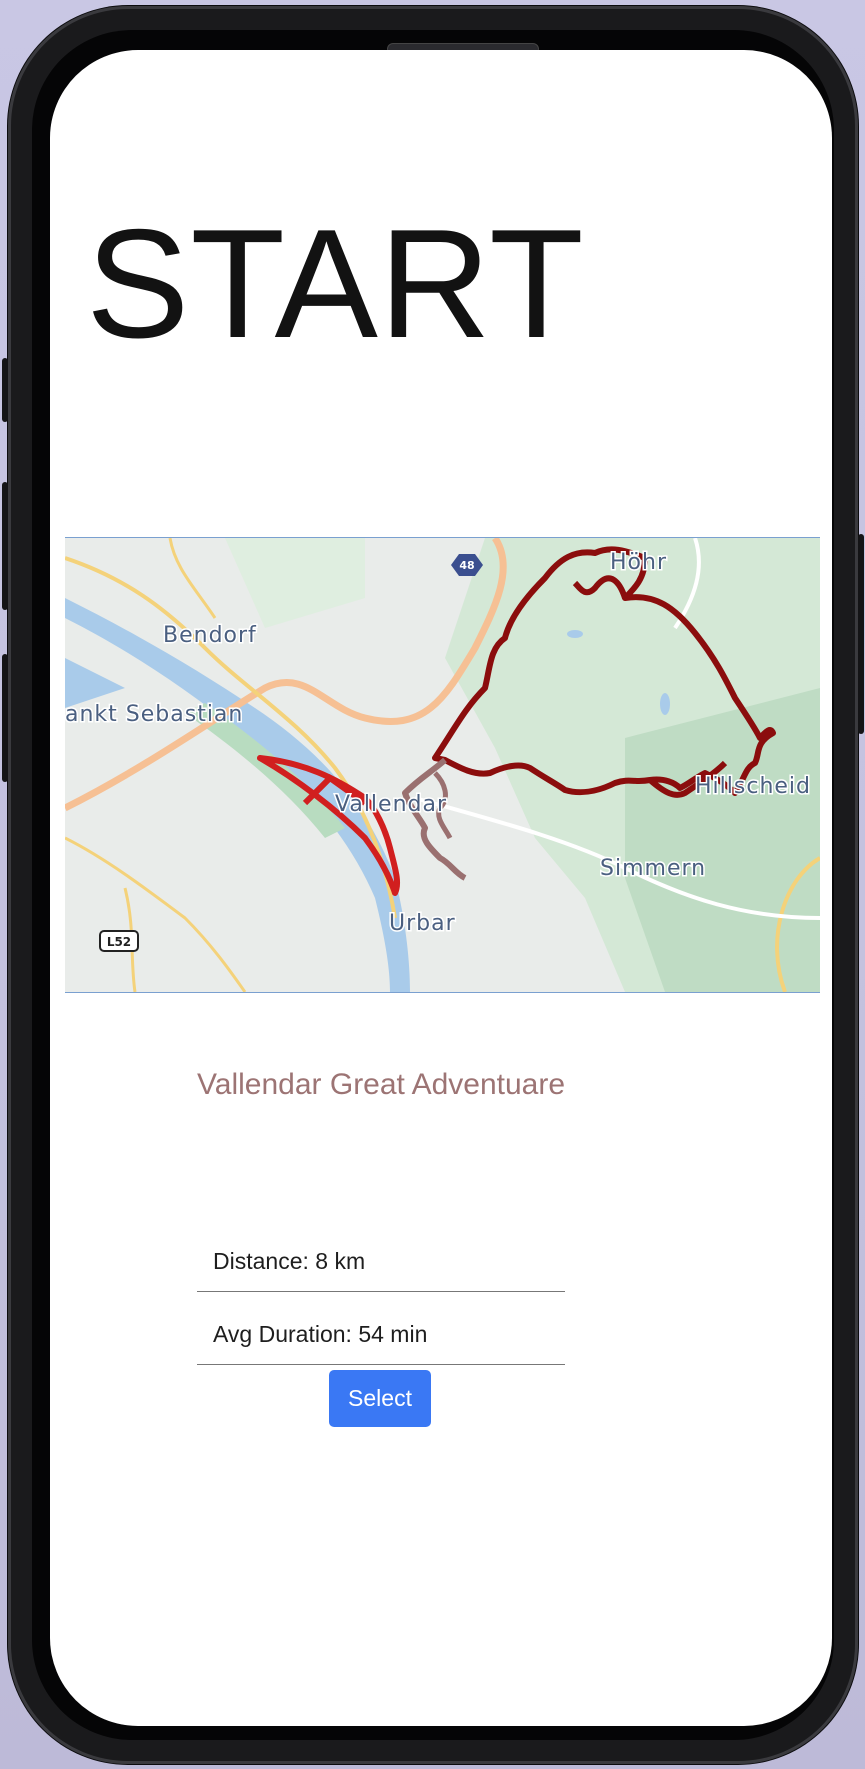 The image size is (865, 1769). What do you see at coordinates (665, 704) in the screenshot?
I see `lake` at bounding box center [665, 704].